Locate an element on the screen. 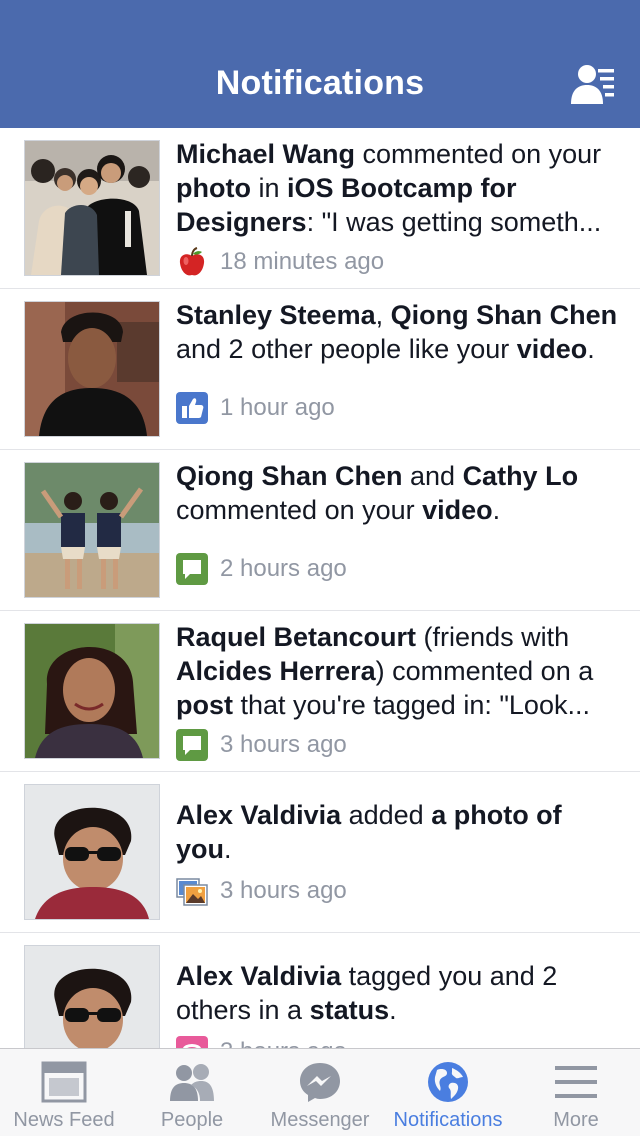  text-segment: in is located at coordinates (268, 188).